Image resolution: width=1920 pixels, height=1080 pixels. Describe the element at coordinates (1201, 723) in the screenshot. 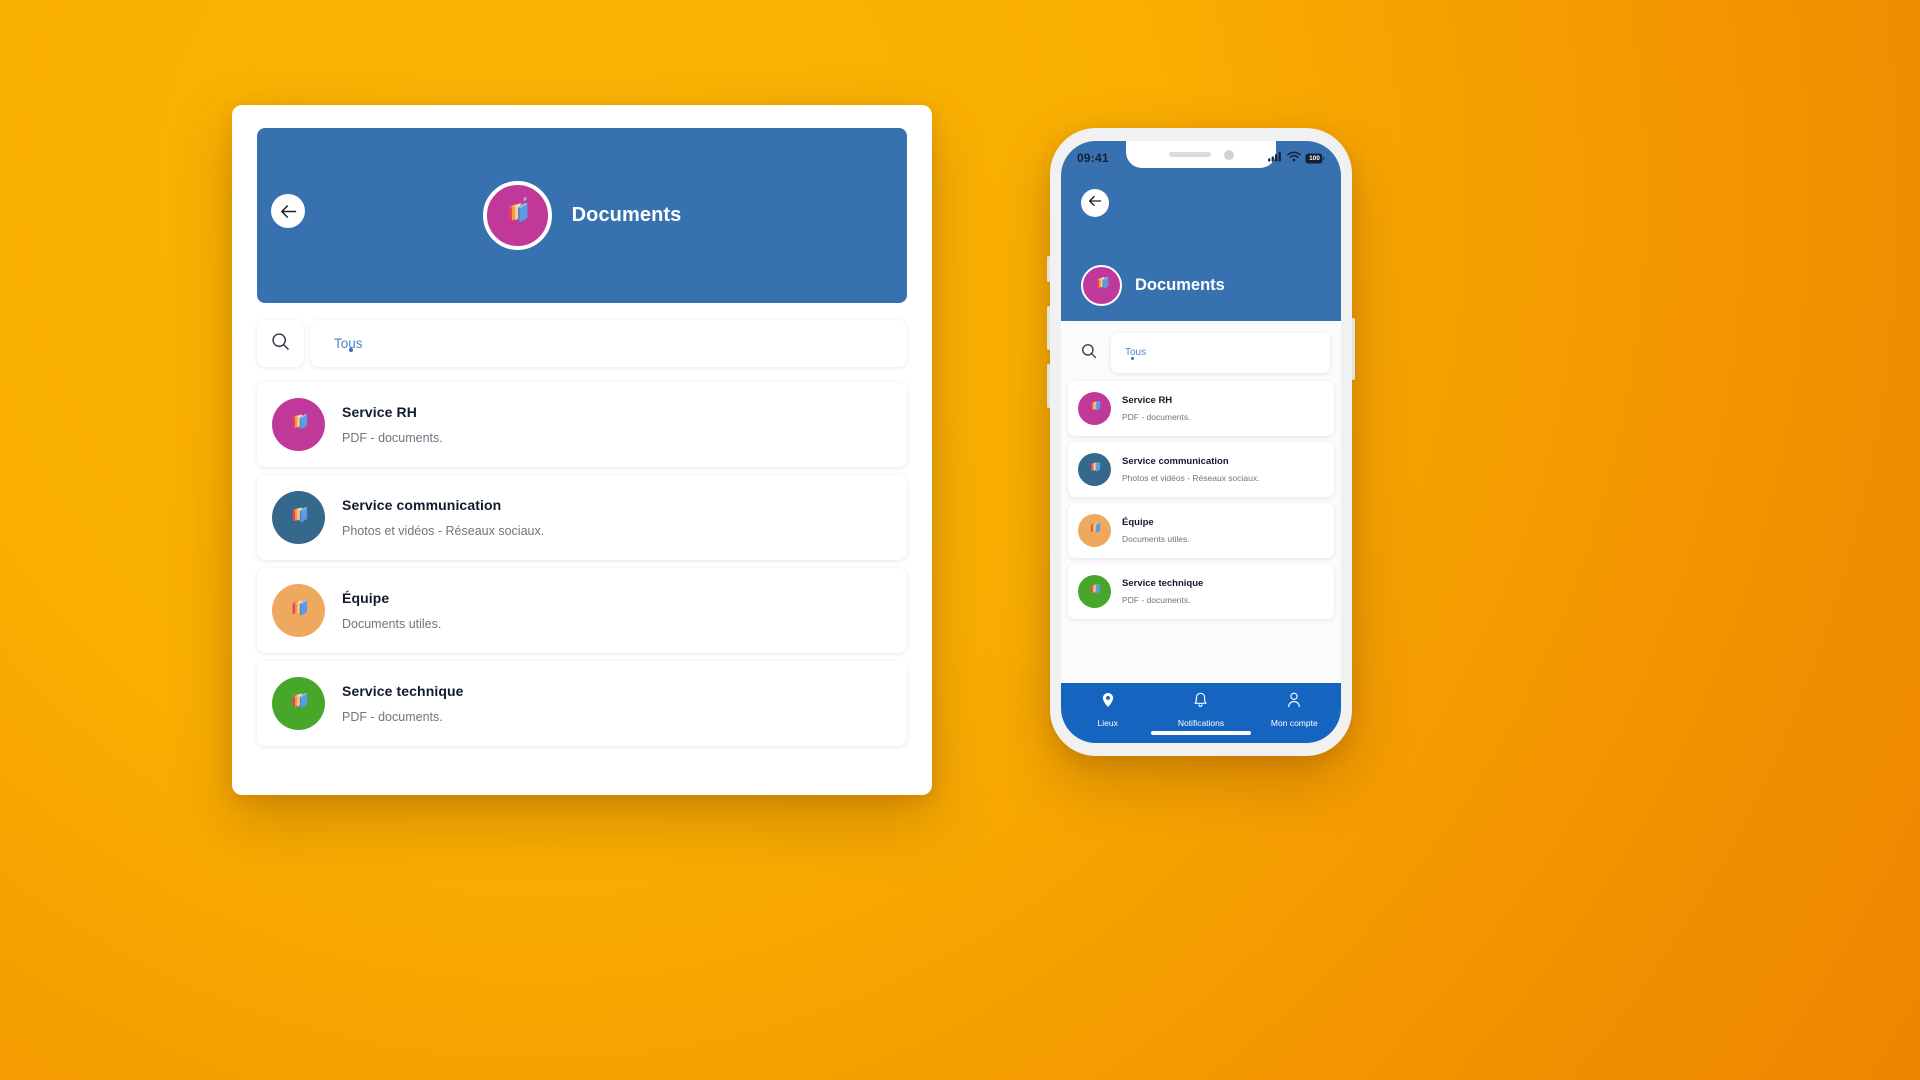

I see `tab-label: Notifications` at that location.